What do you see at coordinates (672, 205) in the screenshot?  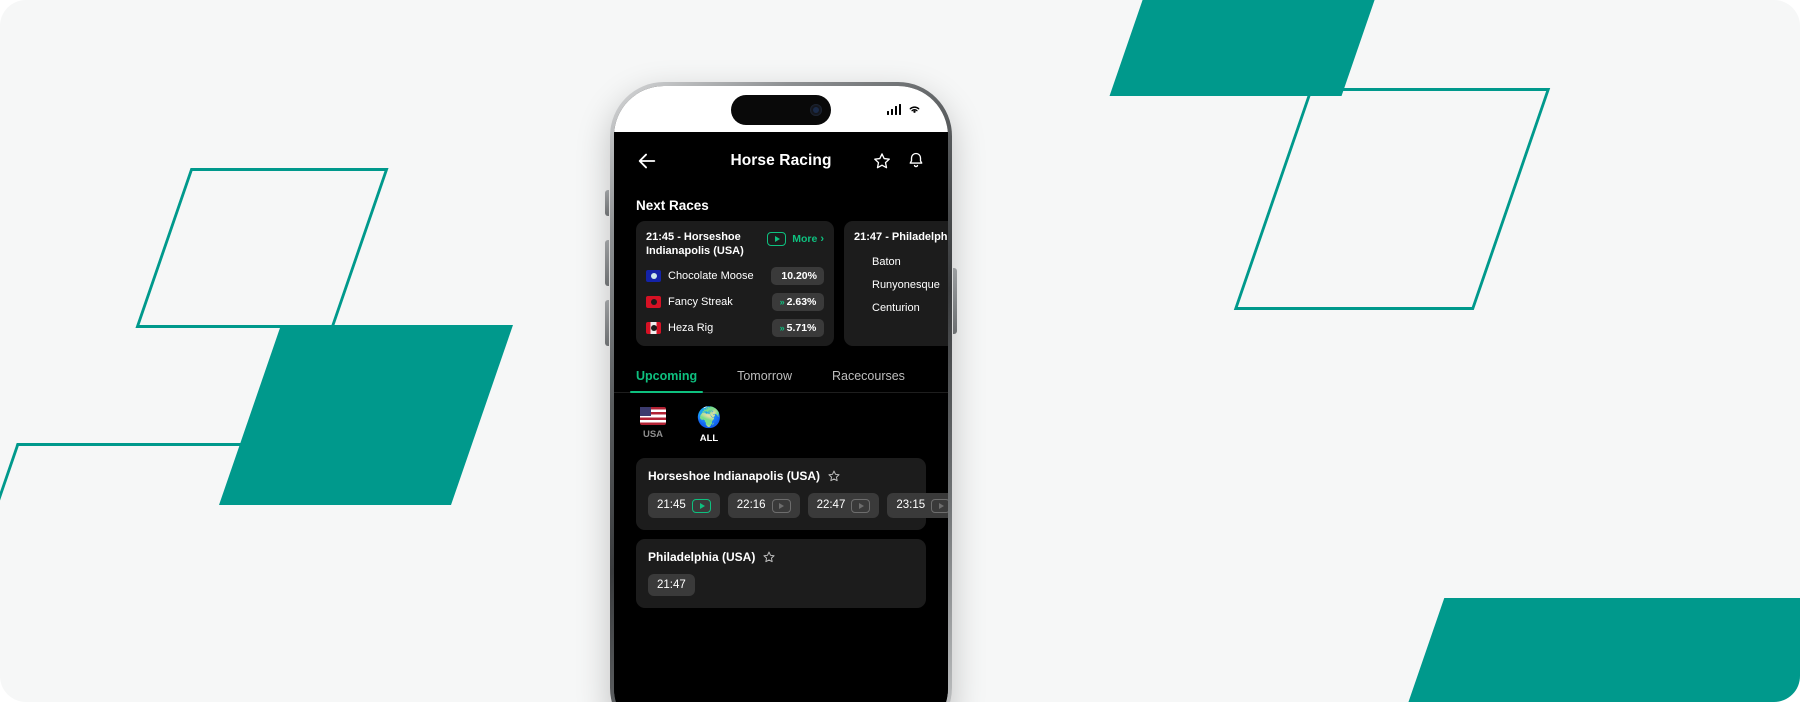 I see `next-races-heading: Next Races` at bounding box center [672, 205].